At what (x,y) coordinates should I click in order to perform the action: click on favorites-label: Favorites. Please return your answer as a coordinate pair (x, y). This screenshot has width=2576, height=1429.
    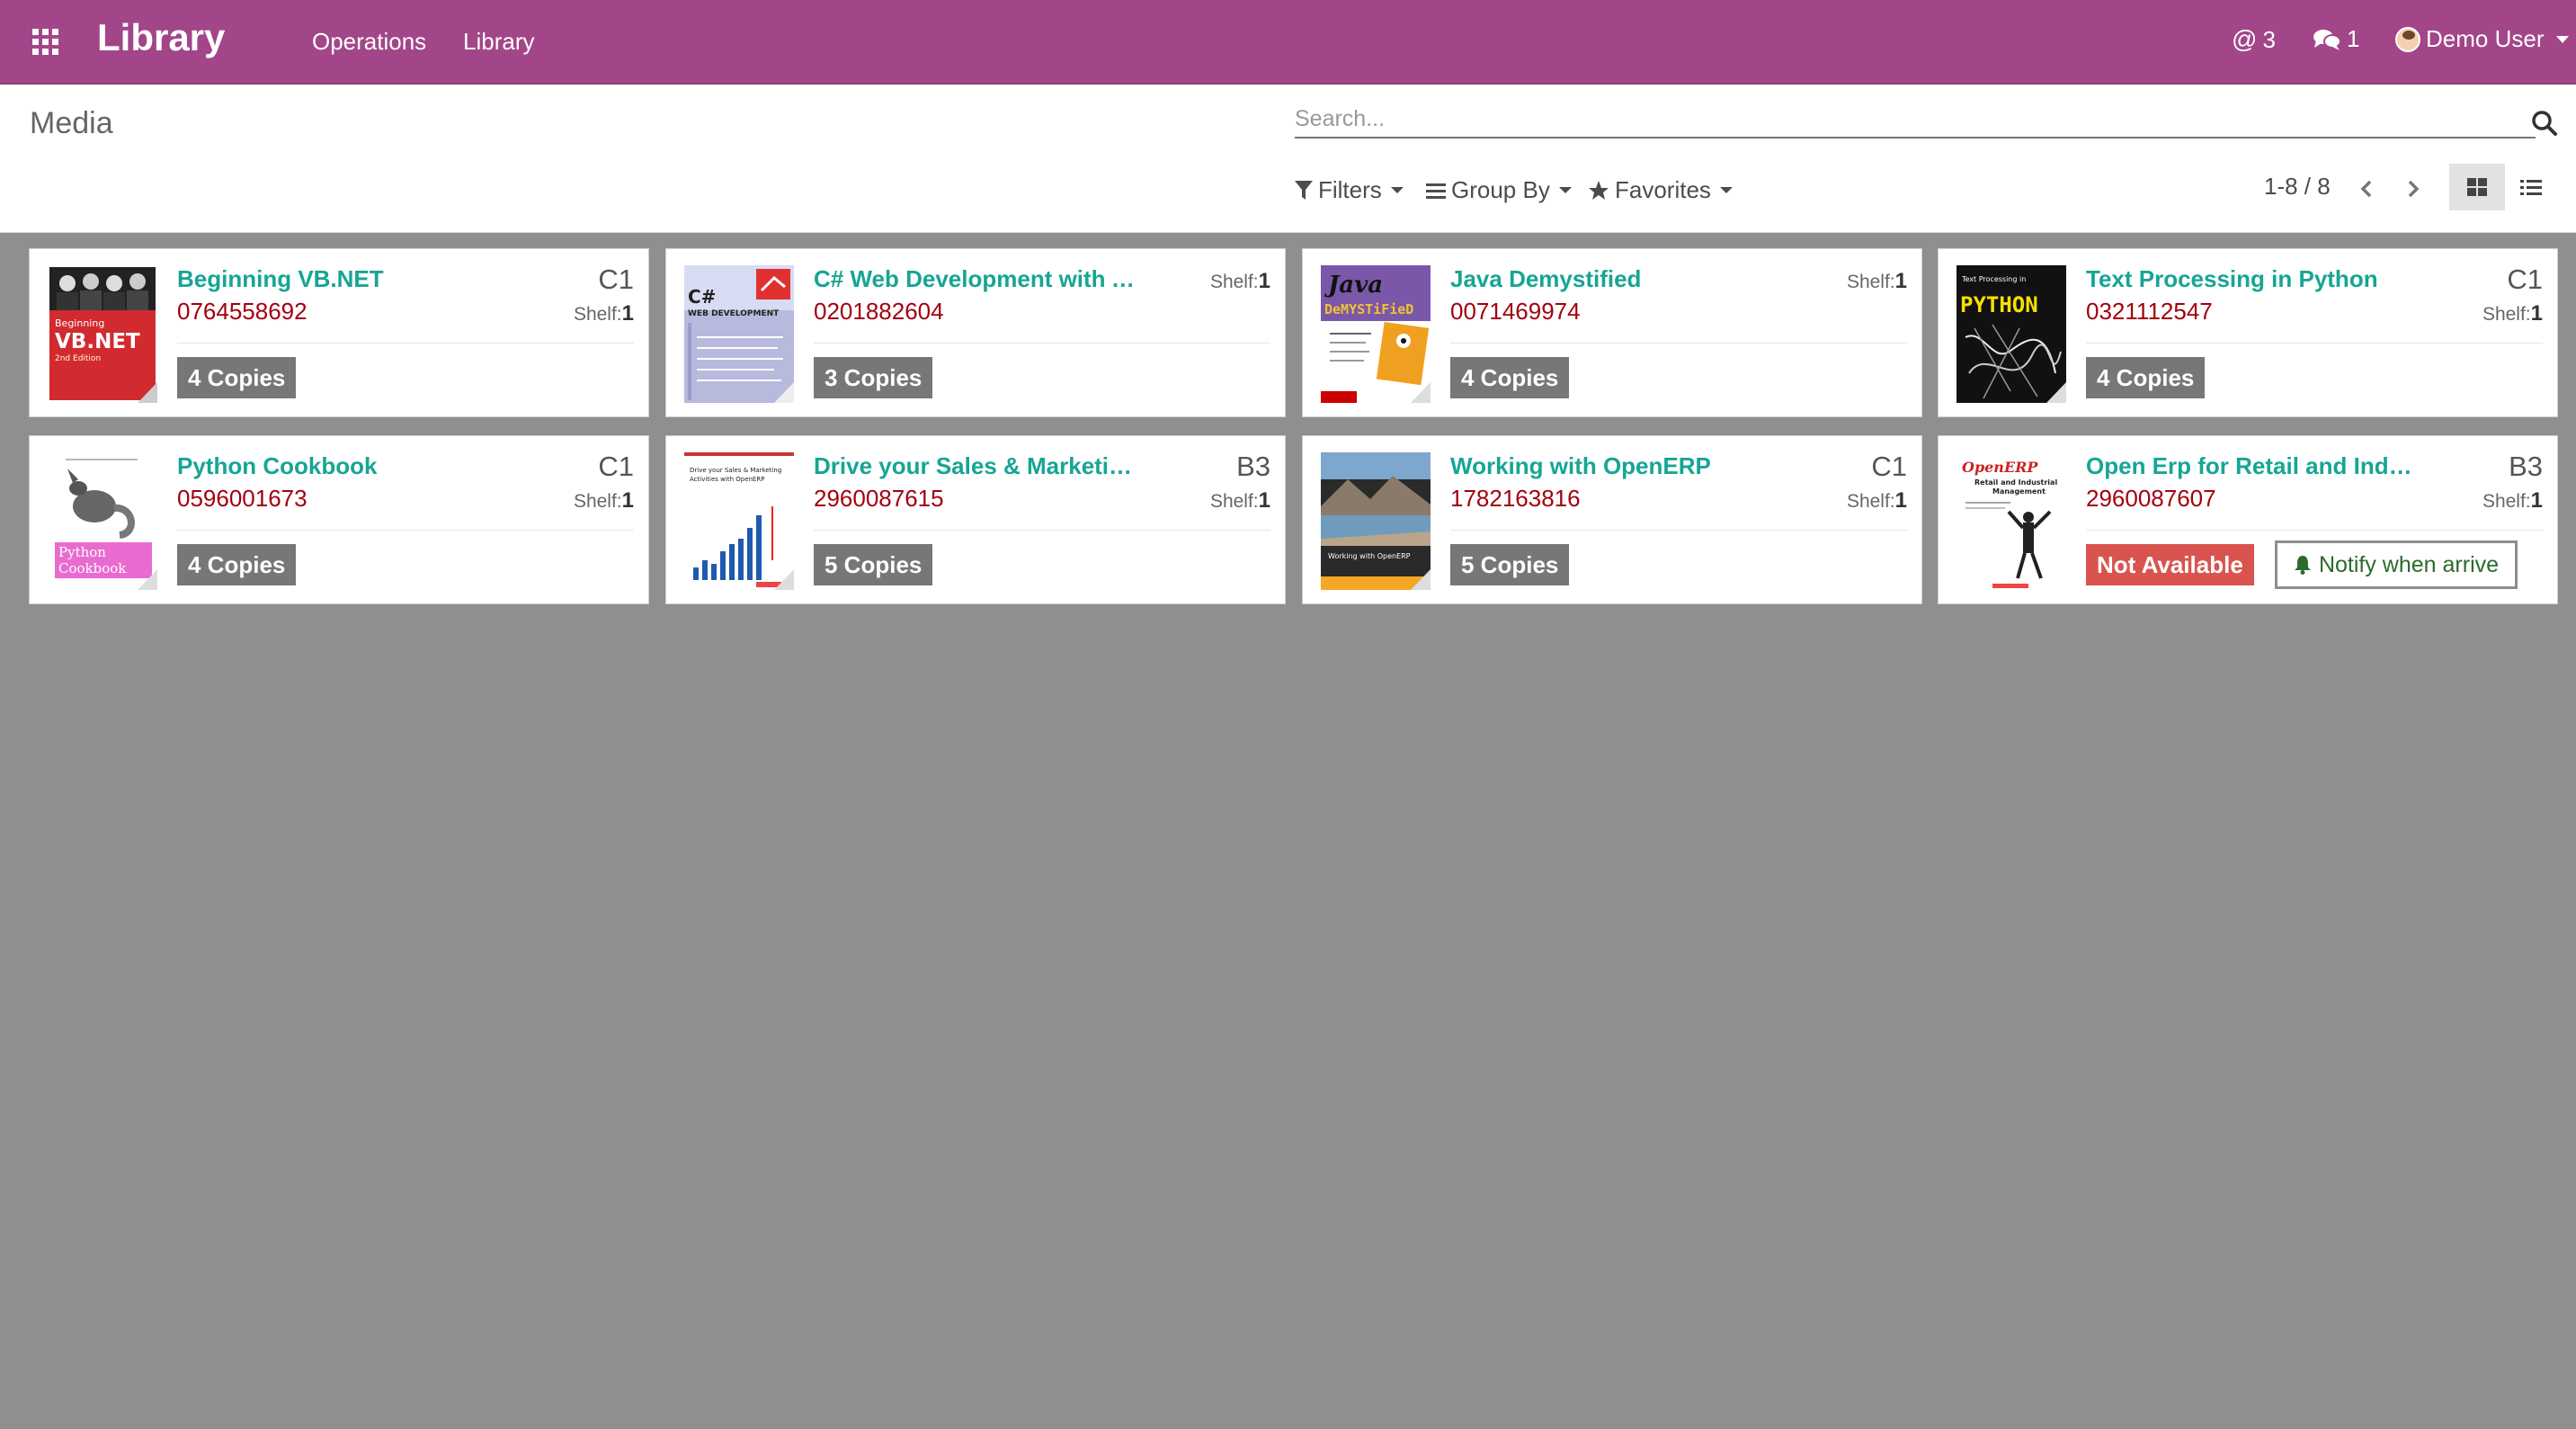
    Looking at the image, I should click on (1663, 189).